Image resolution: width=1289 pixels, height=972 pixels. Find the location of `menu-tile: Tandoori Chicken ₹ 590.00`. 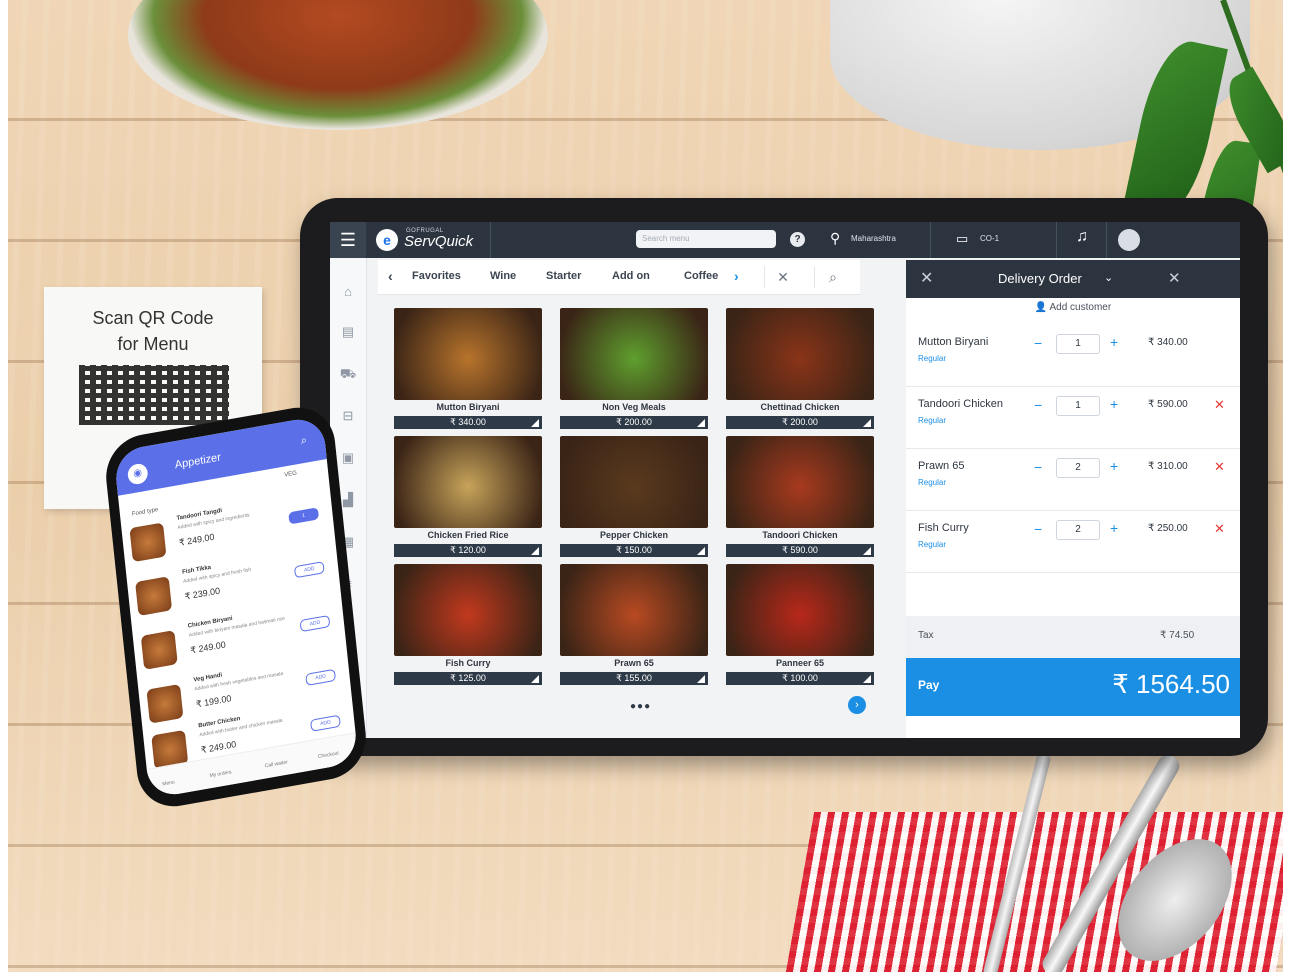

menu-tile: Tandoori Chicken ₹ 590.00 is located at coordinates (800, 497).